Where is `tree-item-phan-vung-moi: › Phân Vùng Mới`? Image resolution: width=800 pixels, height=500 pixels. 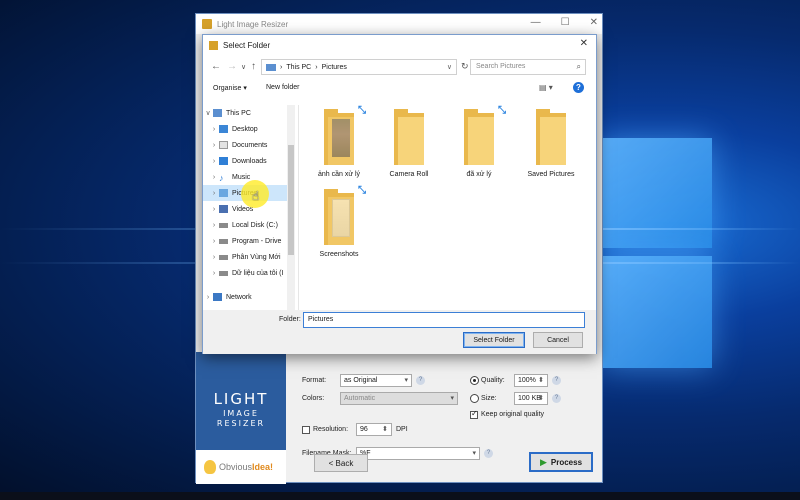
tree-item-phan-vung-moi: › Phân Vùng Mới is located at coordinates (249, 257).